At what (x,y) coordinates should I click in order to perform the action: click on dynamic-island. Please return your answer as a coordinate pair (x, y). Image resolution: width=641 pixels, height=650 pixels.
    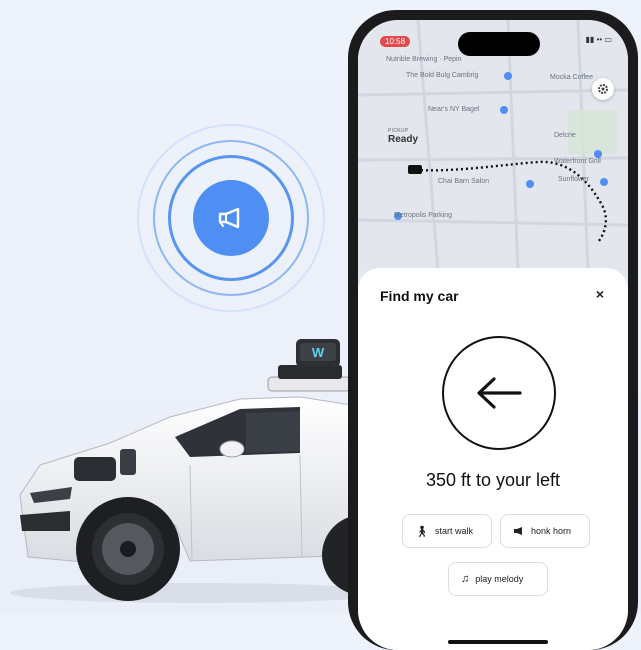
    Looking at the image, I should click on (499, 44).